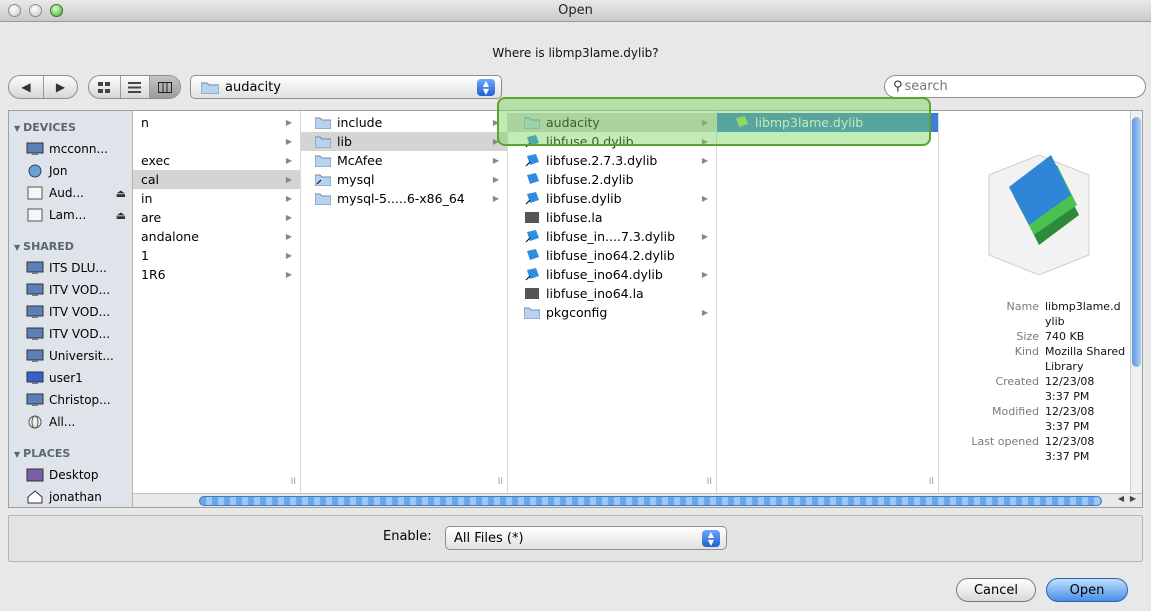  What do you see at coordinates (216, 179) in the screenshot?
I see `list-item-selected: cal ▶` at bounding box center [216, 179].